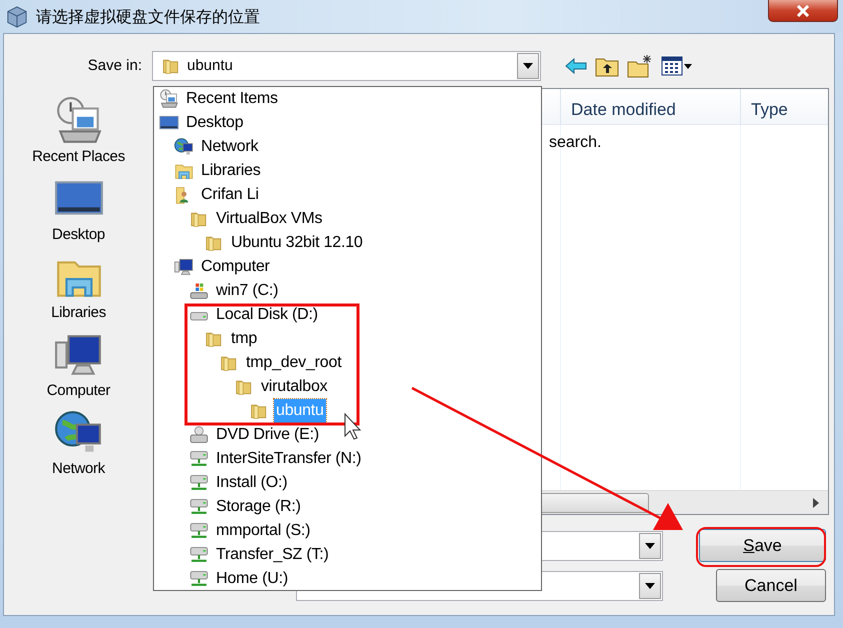 The image size is (843, 628). I want to click on empty-list-message: search., so click(575, 143).